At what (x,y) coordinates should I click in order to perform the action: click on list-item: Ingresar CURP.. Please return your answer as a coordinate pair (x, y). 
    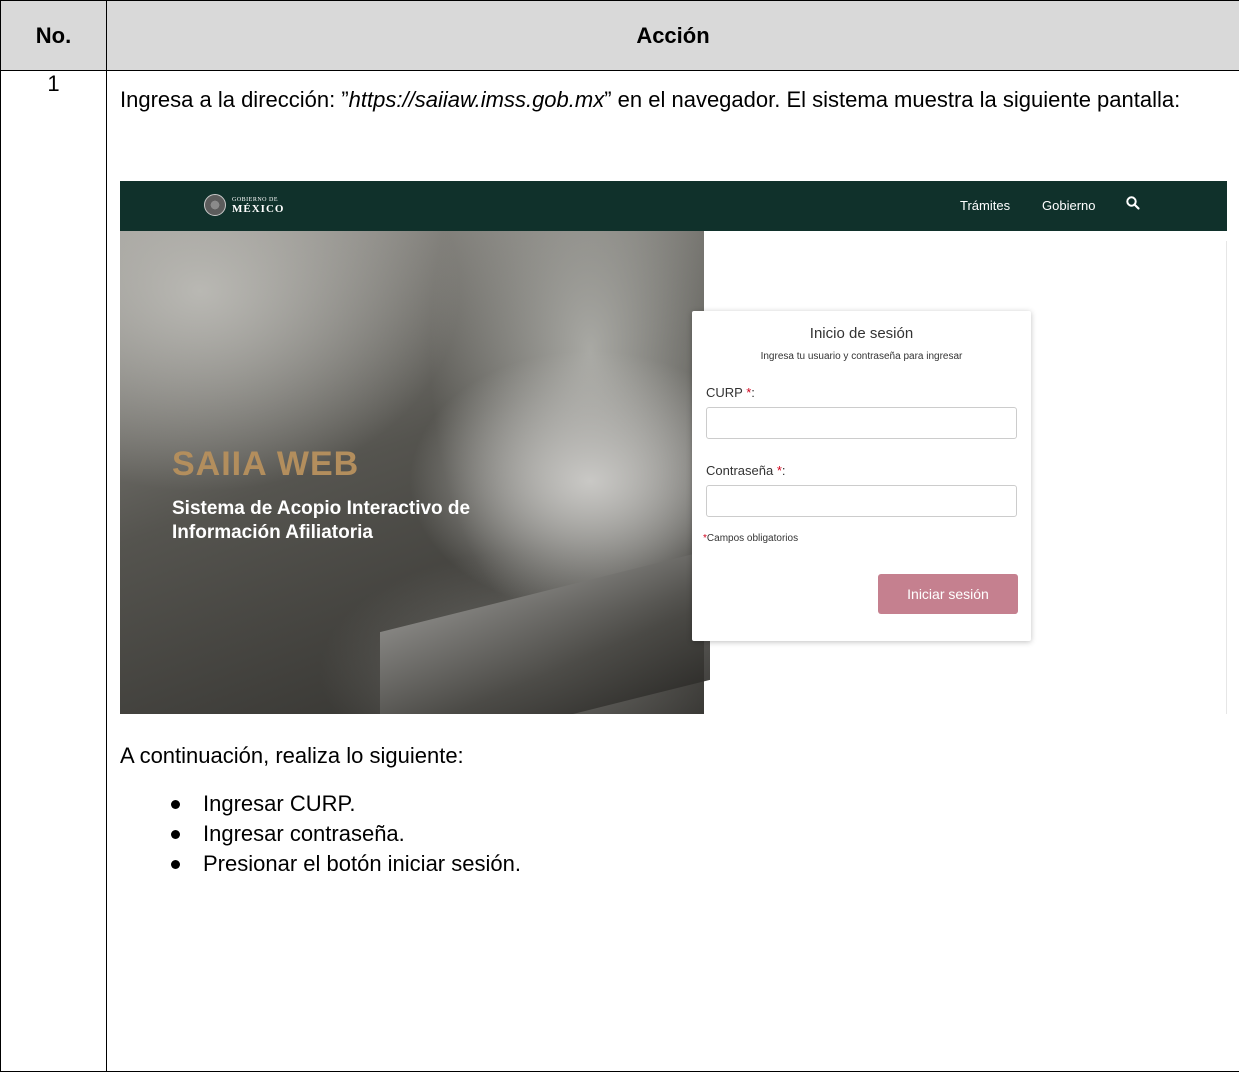
    Looking at the image, I should click on (345, 804).